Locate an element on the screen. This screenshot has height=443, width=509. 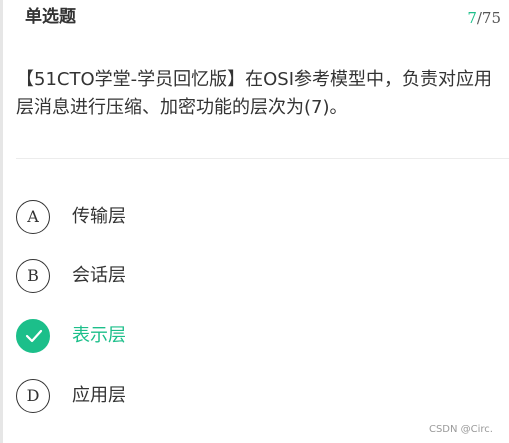
option-c: 表示层 is located at coordinates (216, 337).